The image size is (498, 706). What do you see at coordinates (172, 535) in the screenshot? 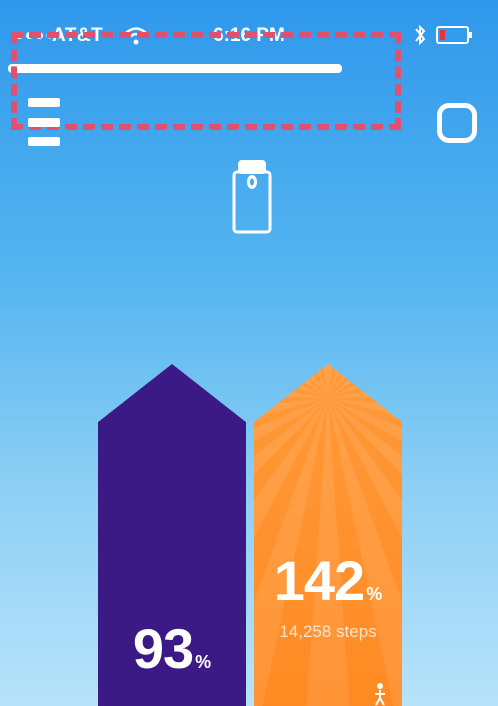
I see `goal-progress-arrow: 93%` at bounding box center [172, 535].